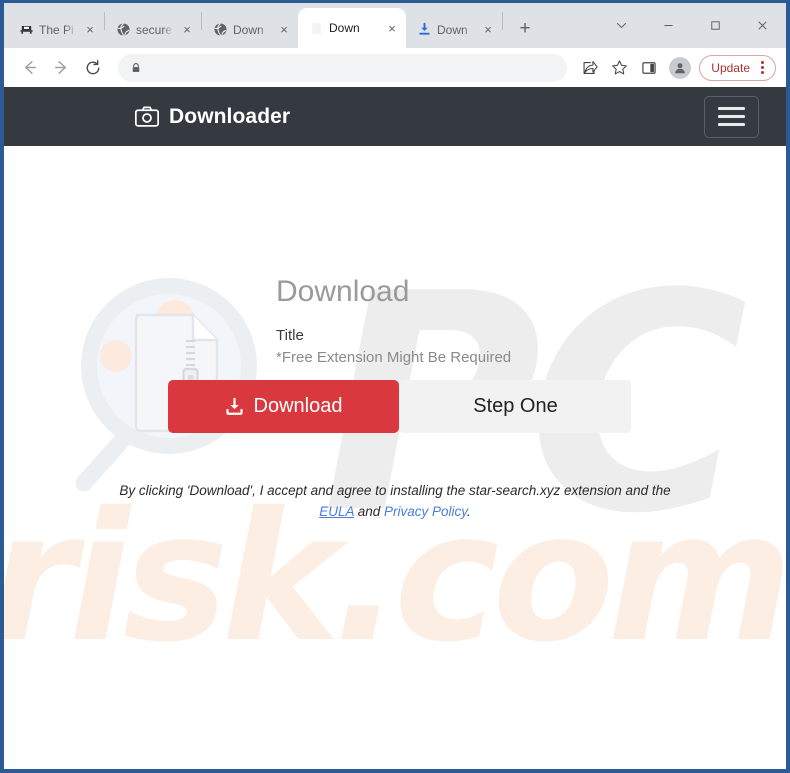 Image resolution: width=790 pixels, height=773 pixels. Describe the element at coordinates (525, 29) in the screenshot. I see `new-tab-button: +` at that location.